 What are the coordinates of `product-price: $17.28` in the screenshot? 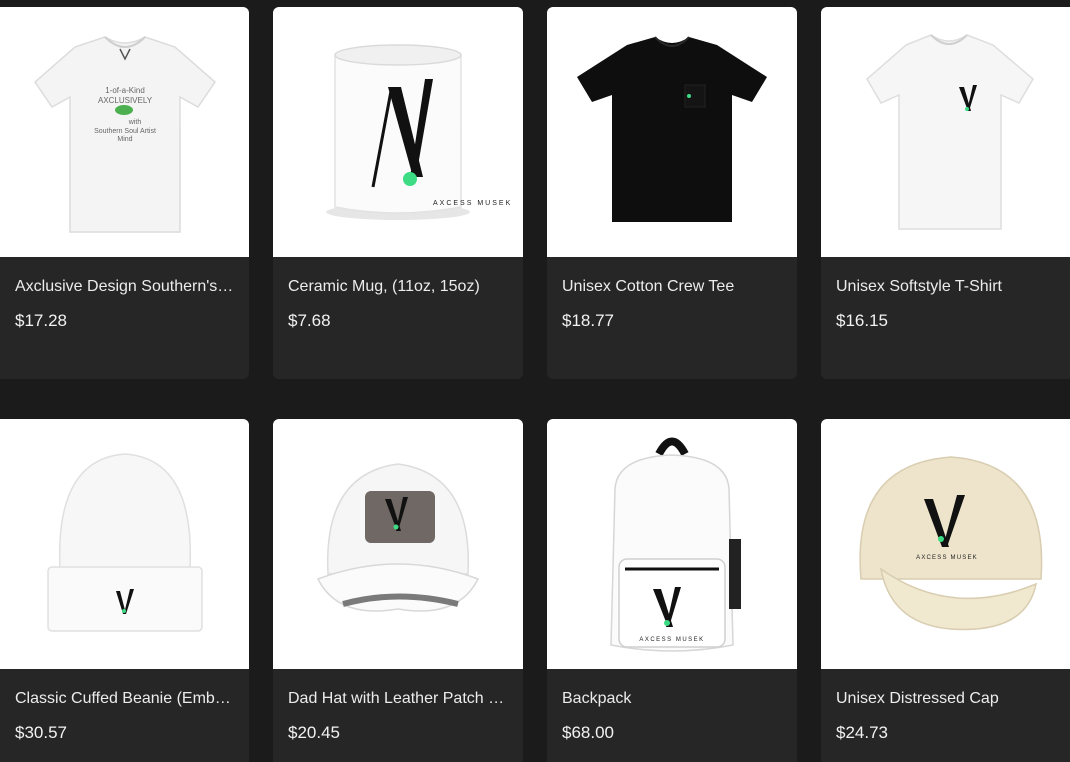 It's located at (41, 320).